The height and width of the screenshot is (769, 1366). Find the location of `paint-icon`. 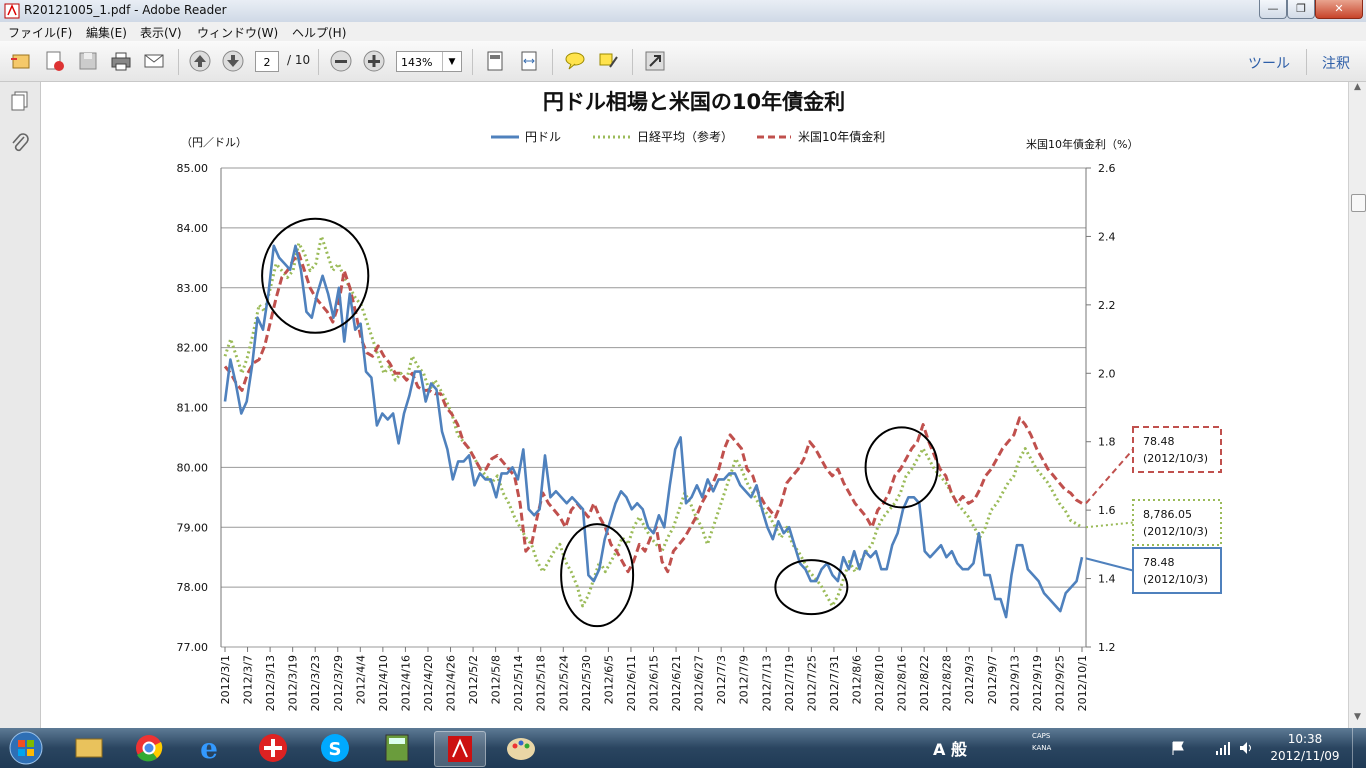

paint-icon is located at coordinates (521, 748).